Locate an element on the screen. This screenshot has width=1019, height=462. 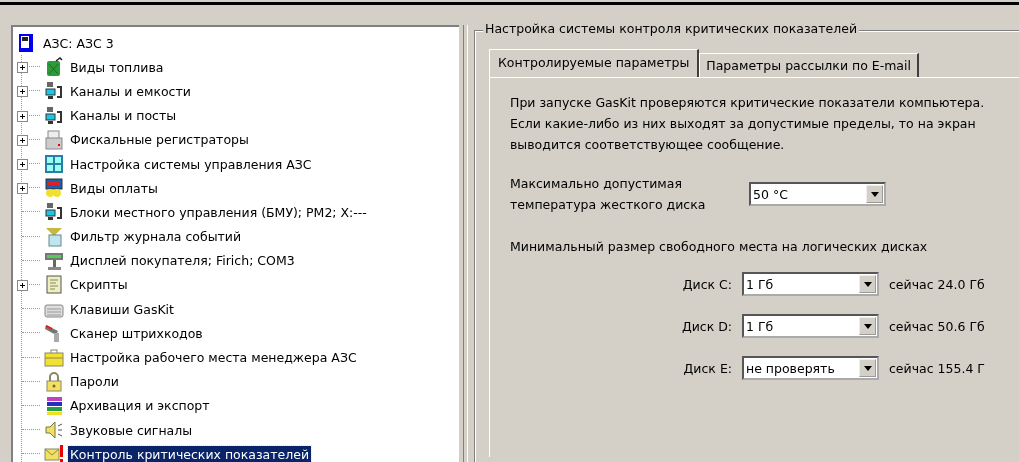
display-icon is located at coordinates (54, 260).